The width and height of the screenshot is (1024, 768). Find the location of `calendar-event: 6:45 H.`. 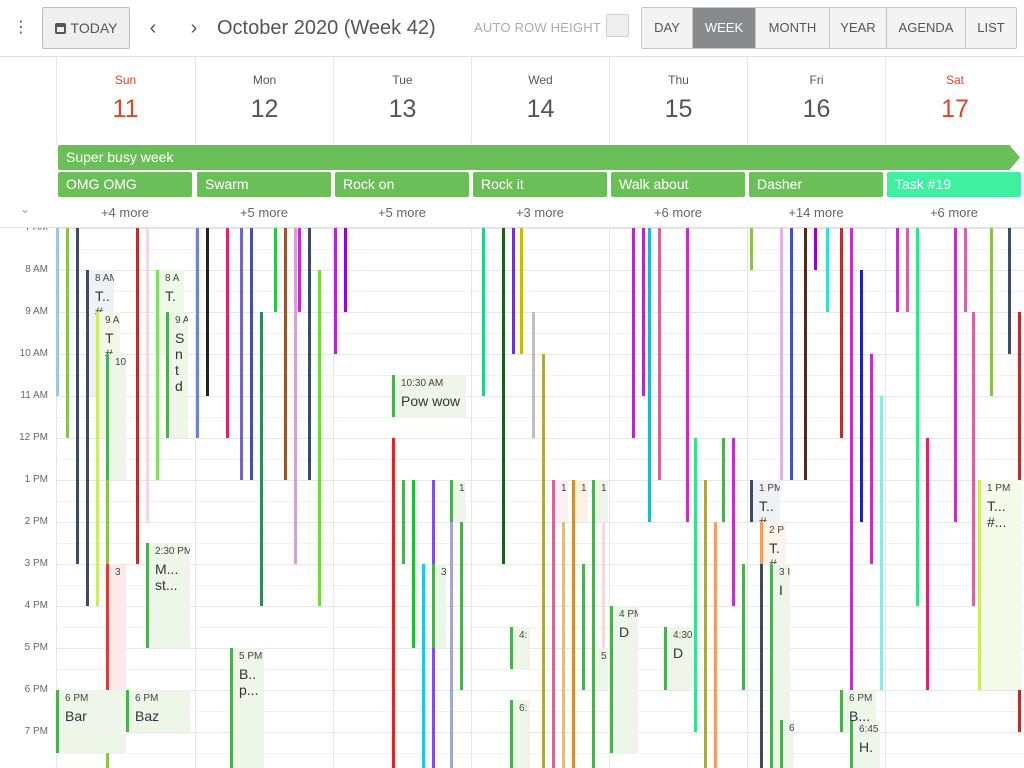

calendar-event: 6:45 H. is located at coordinates (865, 744).